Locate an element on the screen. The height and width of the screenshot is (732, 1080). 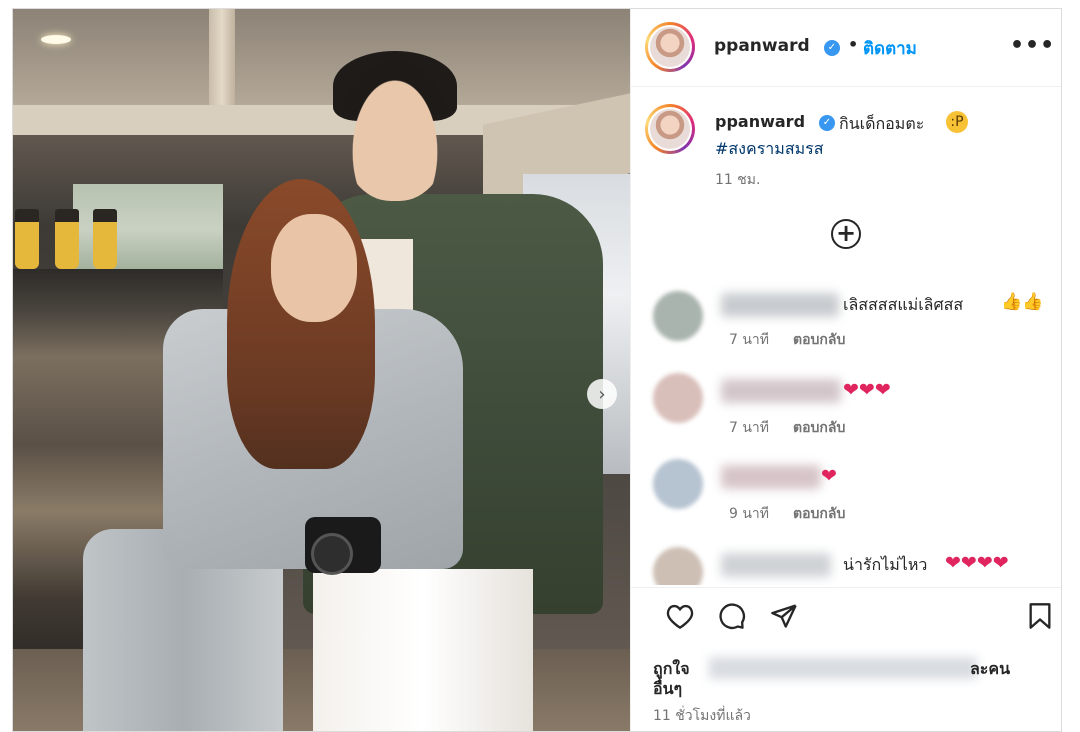
share-button is located at coordinates (784, 616).